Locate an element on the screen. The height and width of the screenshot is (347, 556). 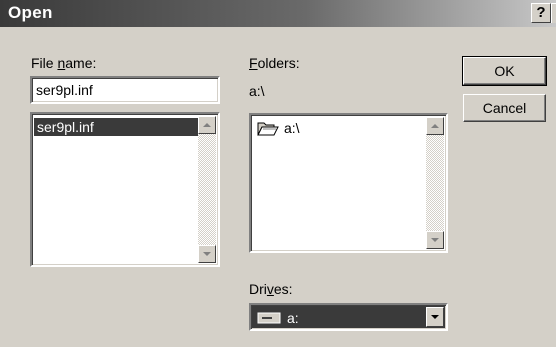
file-name-label-prefix: File is located at coordinates (44, 63).